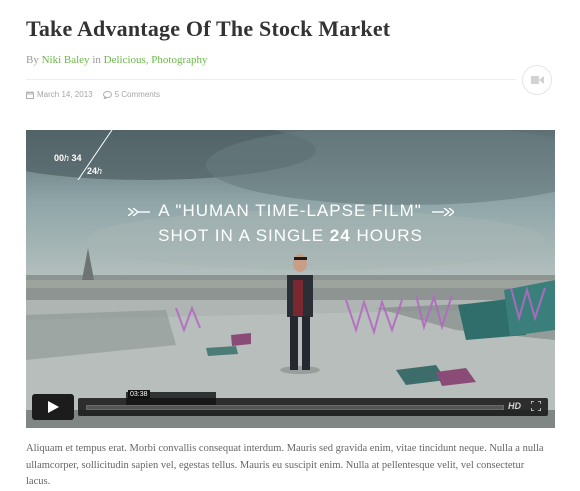 The width and height of the screenshot is (580, 491). What do you see at coordinates (536, 406) in the screenshot?
I see `fullscreen-icon` at bounding box center [536, 406].